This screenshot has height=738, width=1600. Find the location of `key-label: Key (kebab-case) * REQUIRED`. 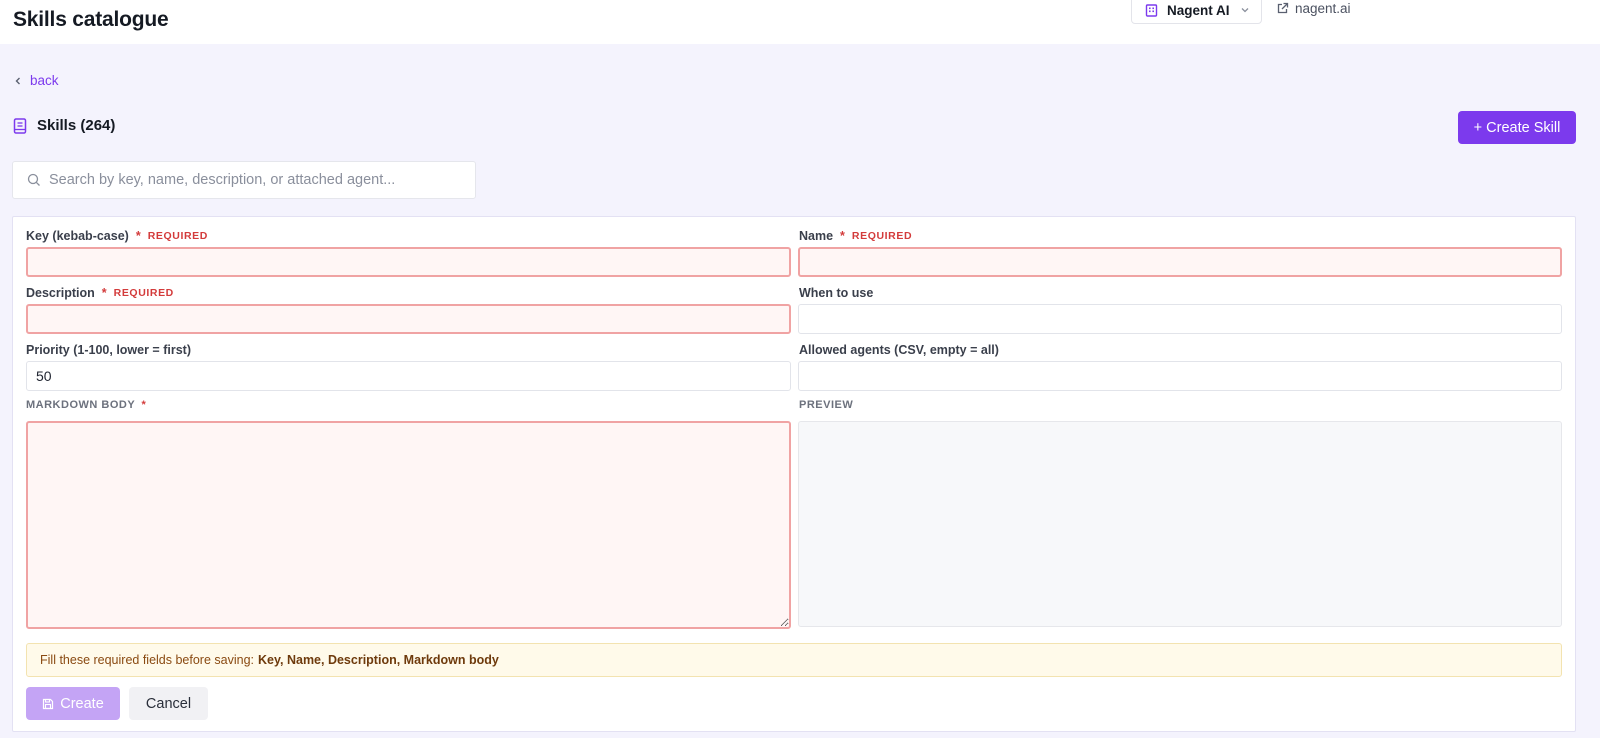

key-label: Key (kebab-case) * REQUIRED is located at coordinates (117, 236).